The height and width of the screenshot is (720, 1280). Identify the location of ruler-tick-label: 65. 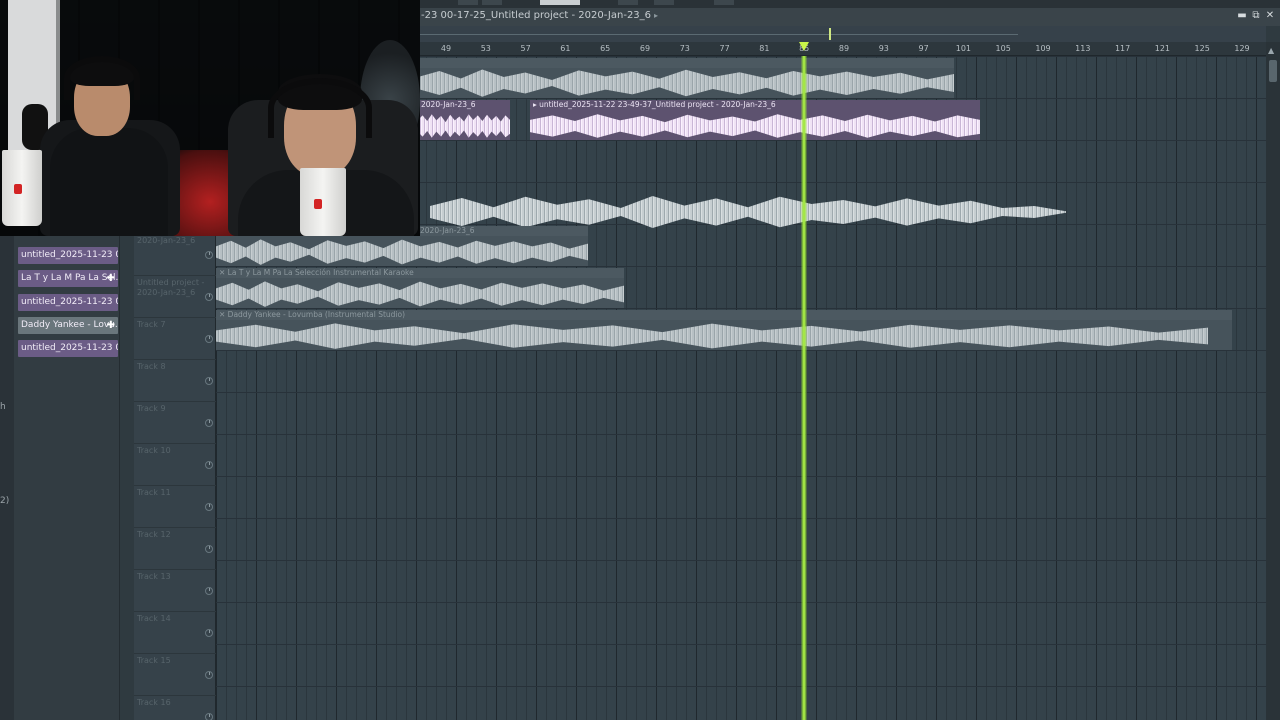
(605, 48).